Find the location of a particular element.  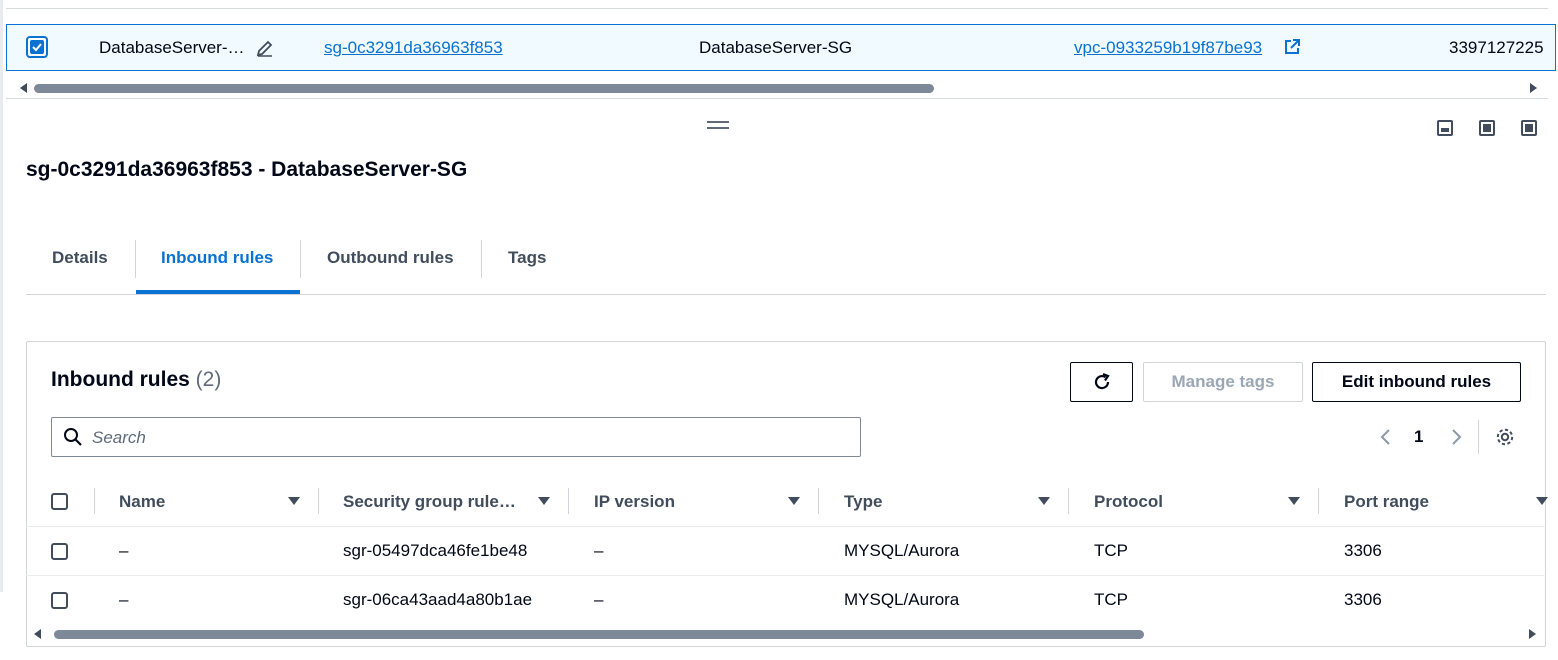

table-horizontal-scrollbar is located at coordinates (786, 634).